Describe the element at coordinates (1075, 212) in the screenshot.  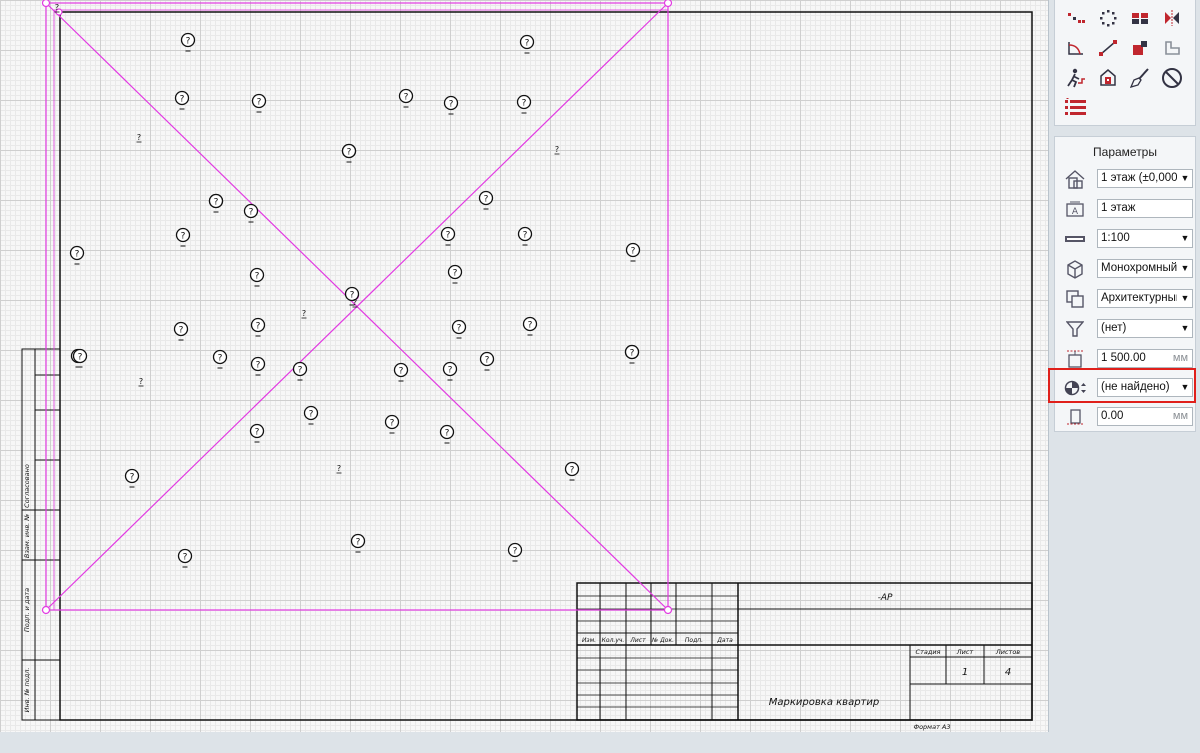
I see `svg-text: A` at that location.